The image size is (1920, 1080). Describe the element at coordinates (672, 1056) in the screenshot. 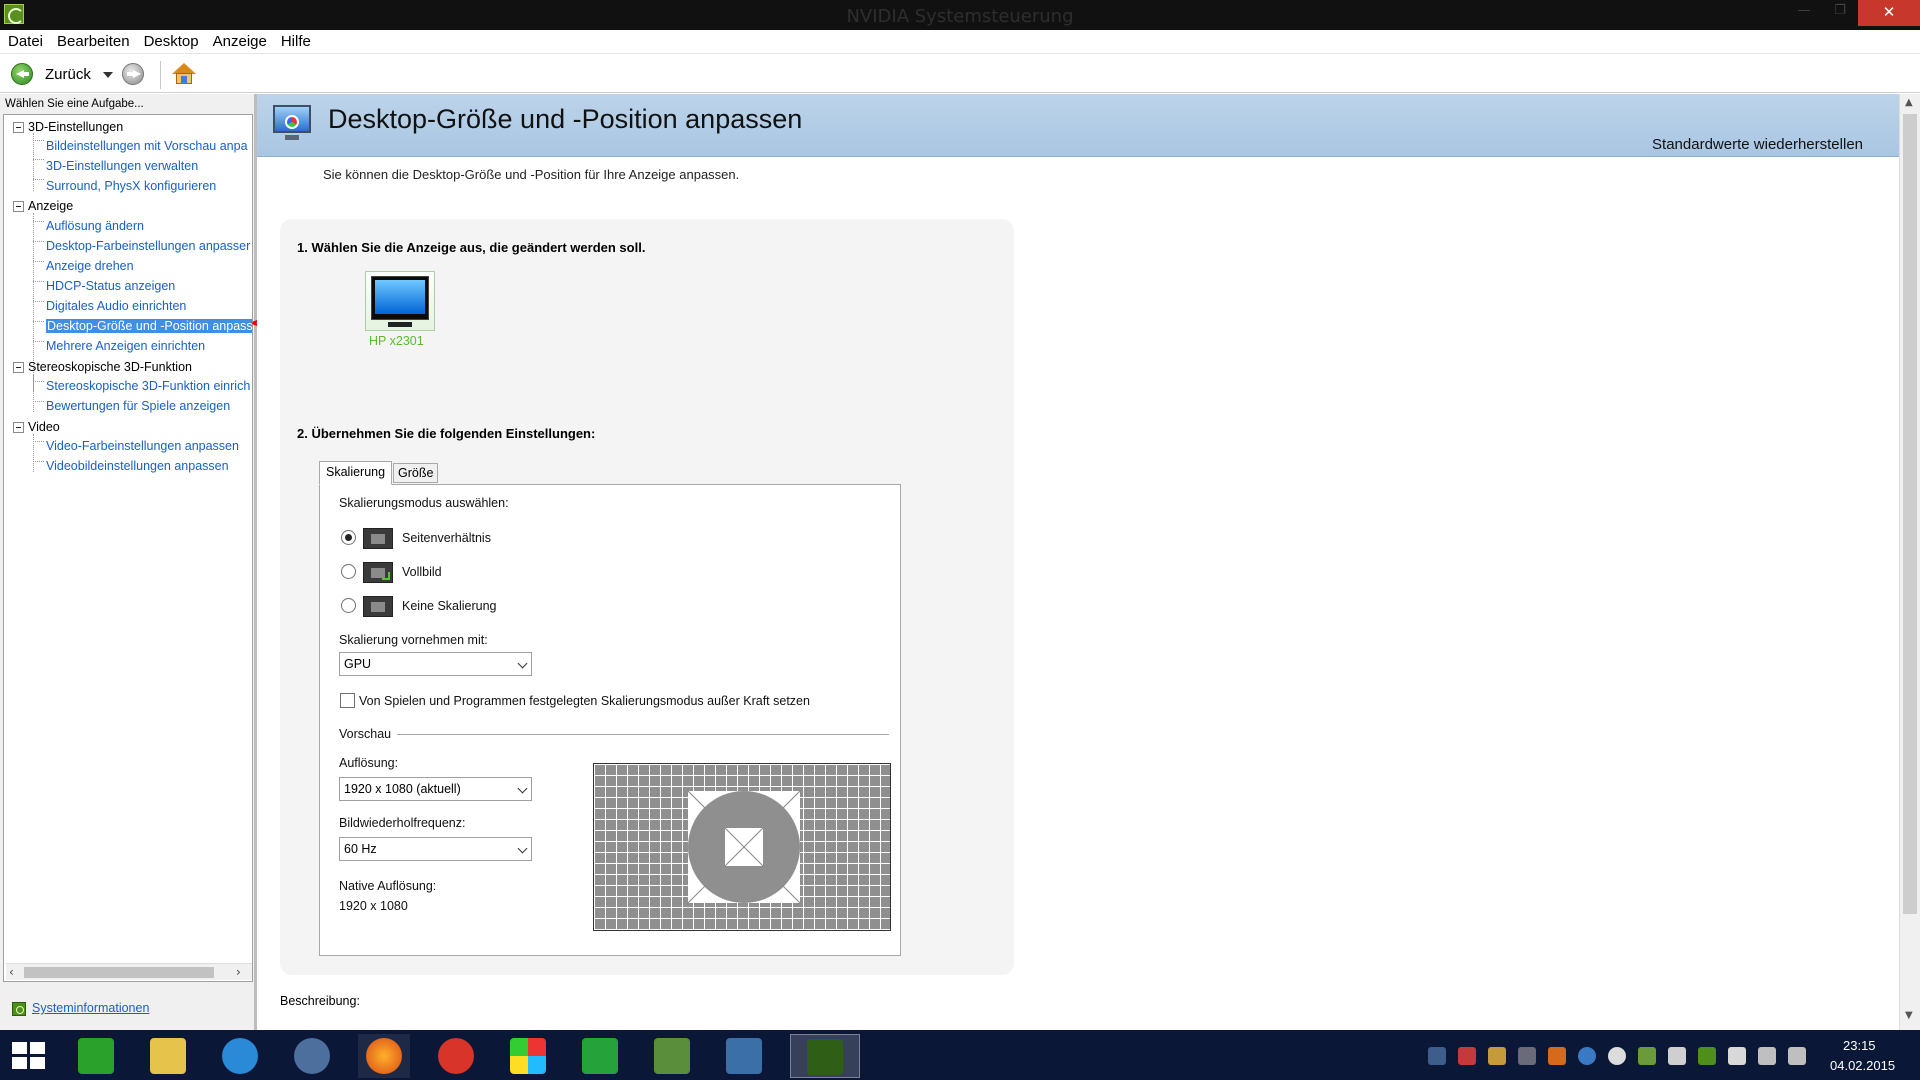

I see `green-board-icon` at that location.